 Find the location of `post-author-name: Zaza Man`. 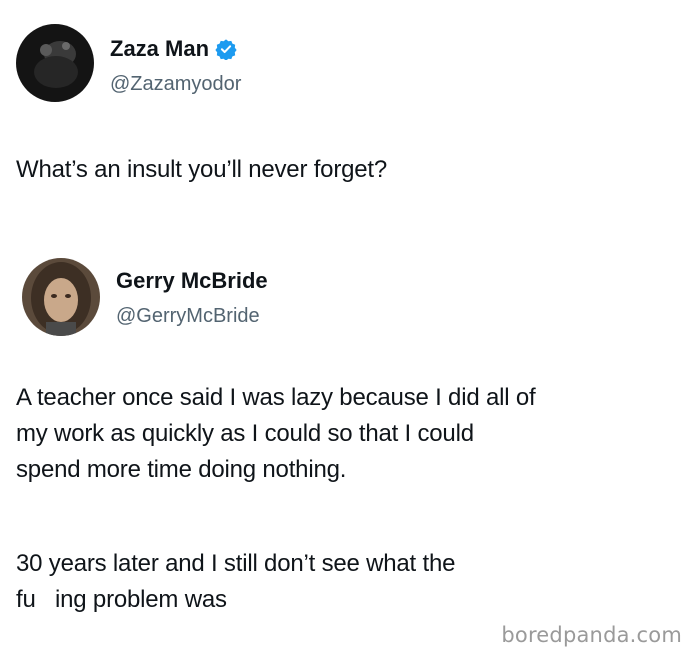

post-author-name: Zaza Man is located at coordinates (173, 49).